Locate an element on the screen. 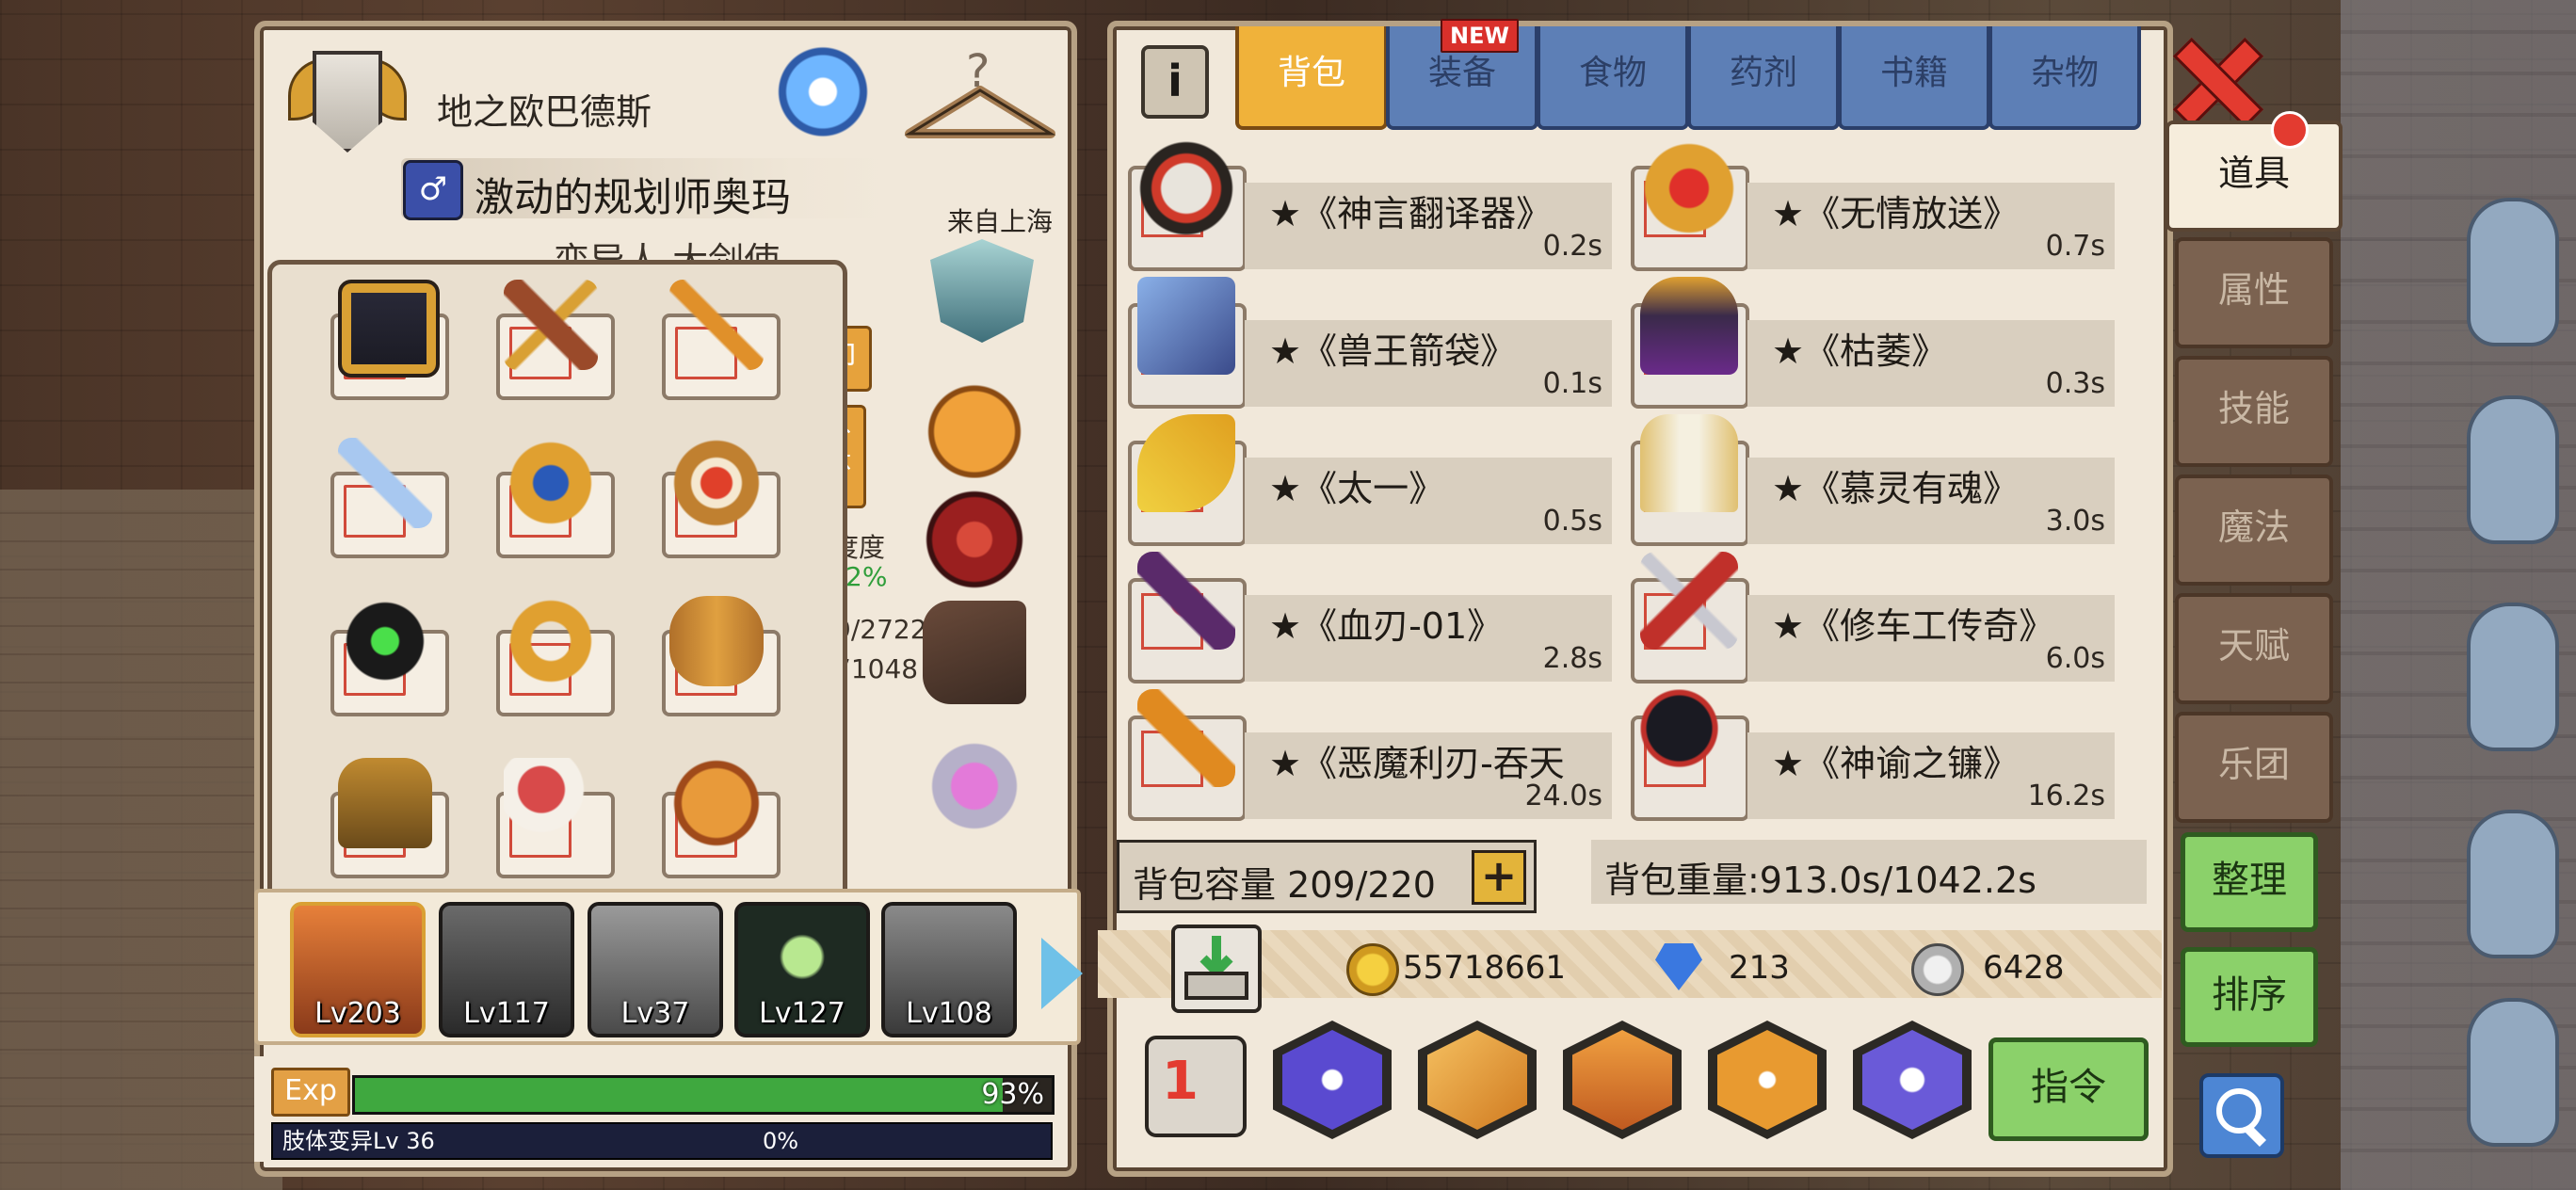  menu-attributes: 属性 is located at coordinates (2254, 292).